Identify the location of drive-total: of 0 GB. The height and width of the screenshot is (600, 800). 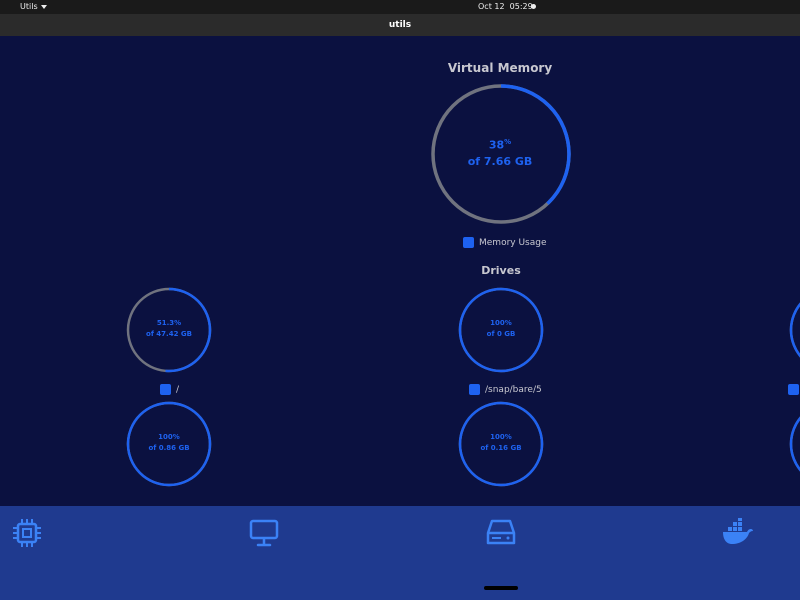
(501, 334).